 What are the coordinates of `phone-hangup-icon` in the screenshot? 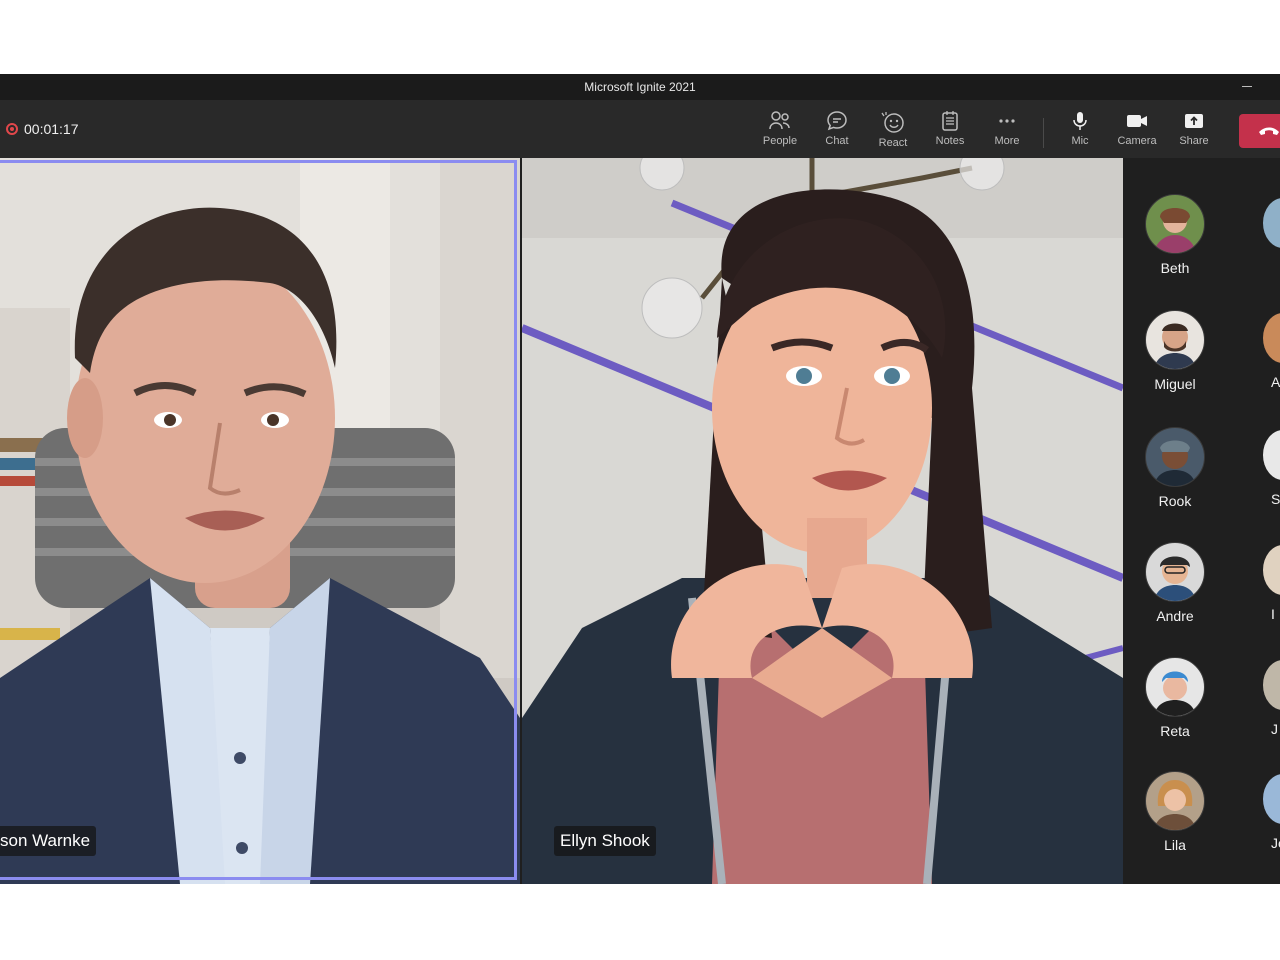 It's located at (1269, 131).